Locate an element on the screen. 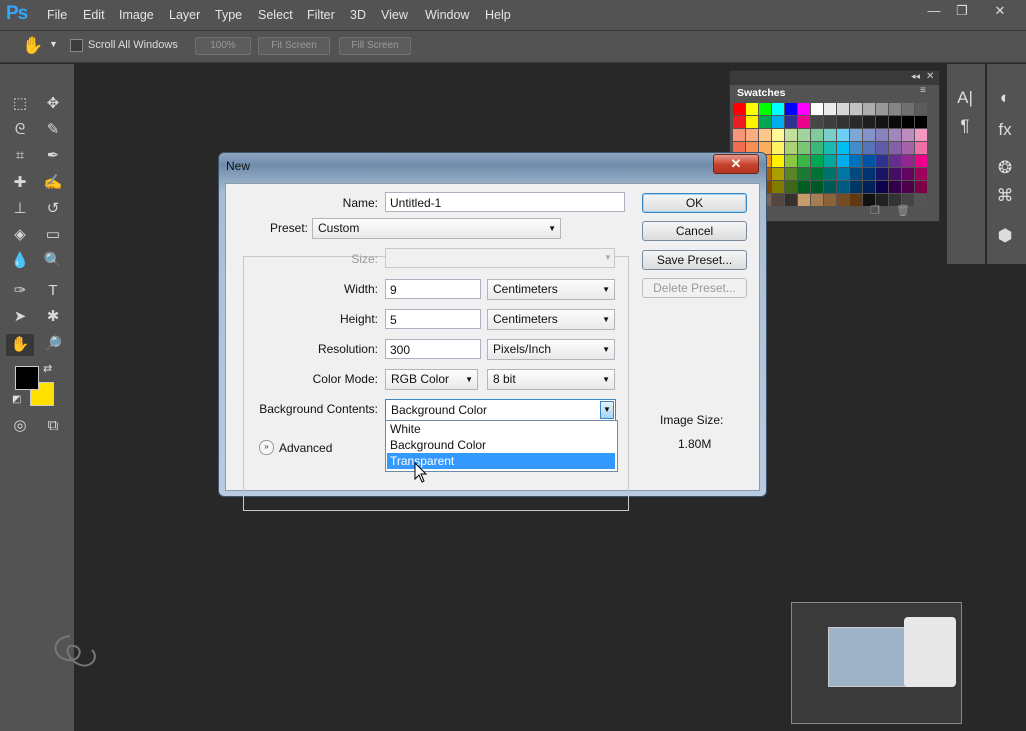  path-select-icon: ➤ is located at coordinates (20, 317).